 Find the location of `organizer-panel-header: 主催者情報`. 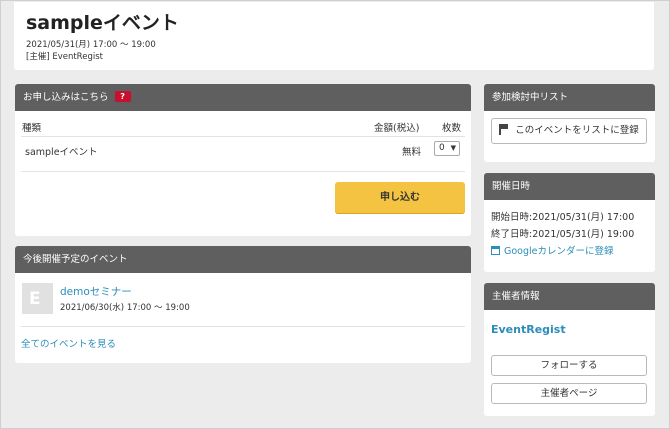

organizer-panel-header: 主催者情報 is located at coordinates (569, 296).